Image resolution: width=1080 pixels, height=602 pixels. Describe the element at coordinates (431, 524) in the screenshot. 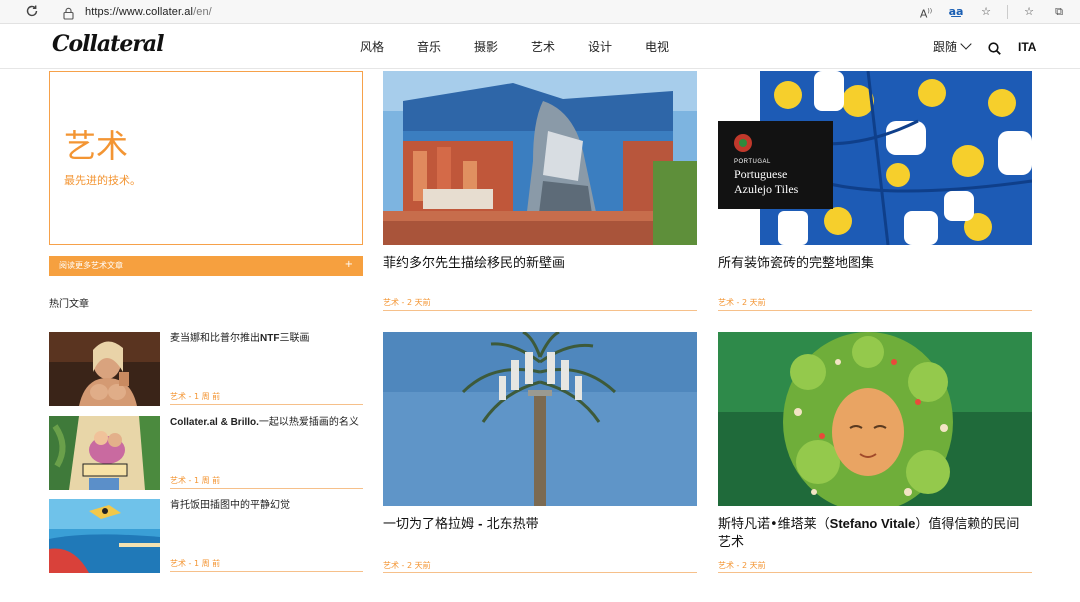

I see `article-title-text: 一切为了格拉姆` at that location.